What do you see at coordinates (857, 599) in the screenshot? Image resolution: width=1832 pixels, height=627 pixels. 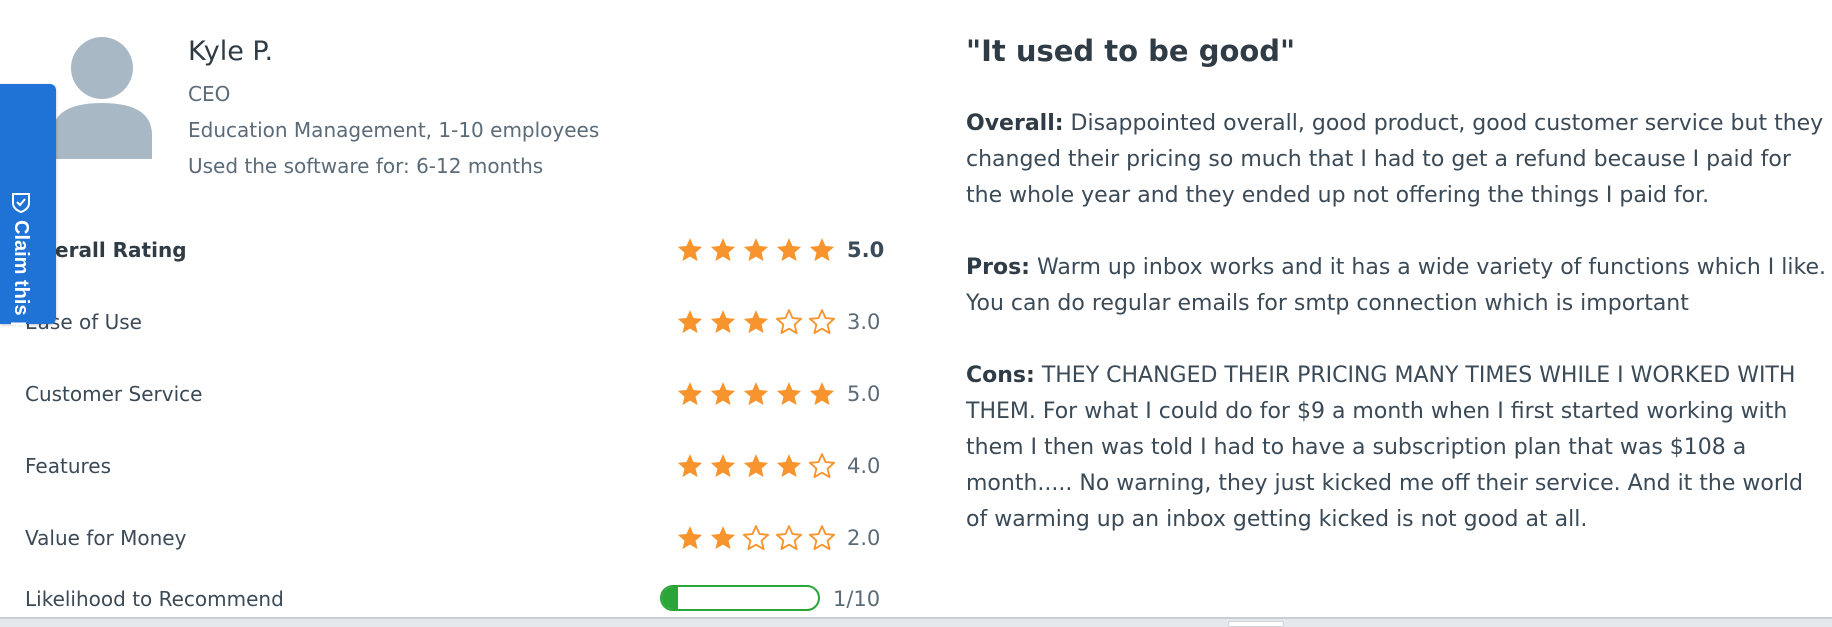 I see `recommend-value: 1/10` at bounding box center [857, 599].